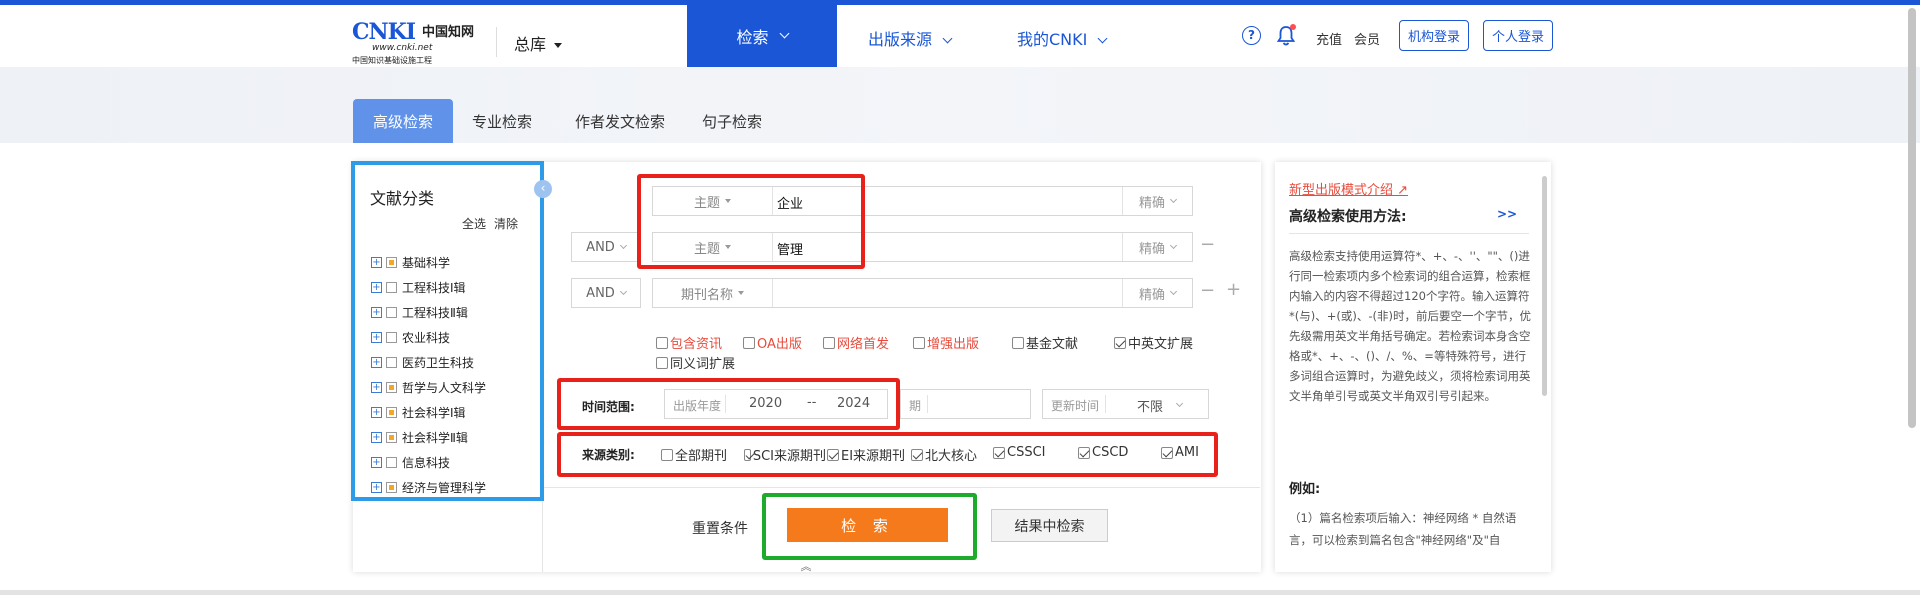 The image size is (1920, 595). I want to click on add-row-button: +, so click(1233, 289).